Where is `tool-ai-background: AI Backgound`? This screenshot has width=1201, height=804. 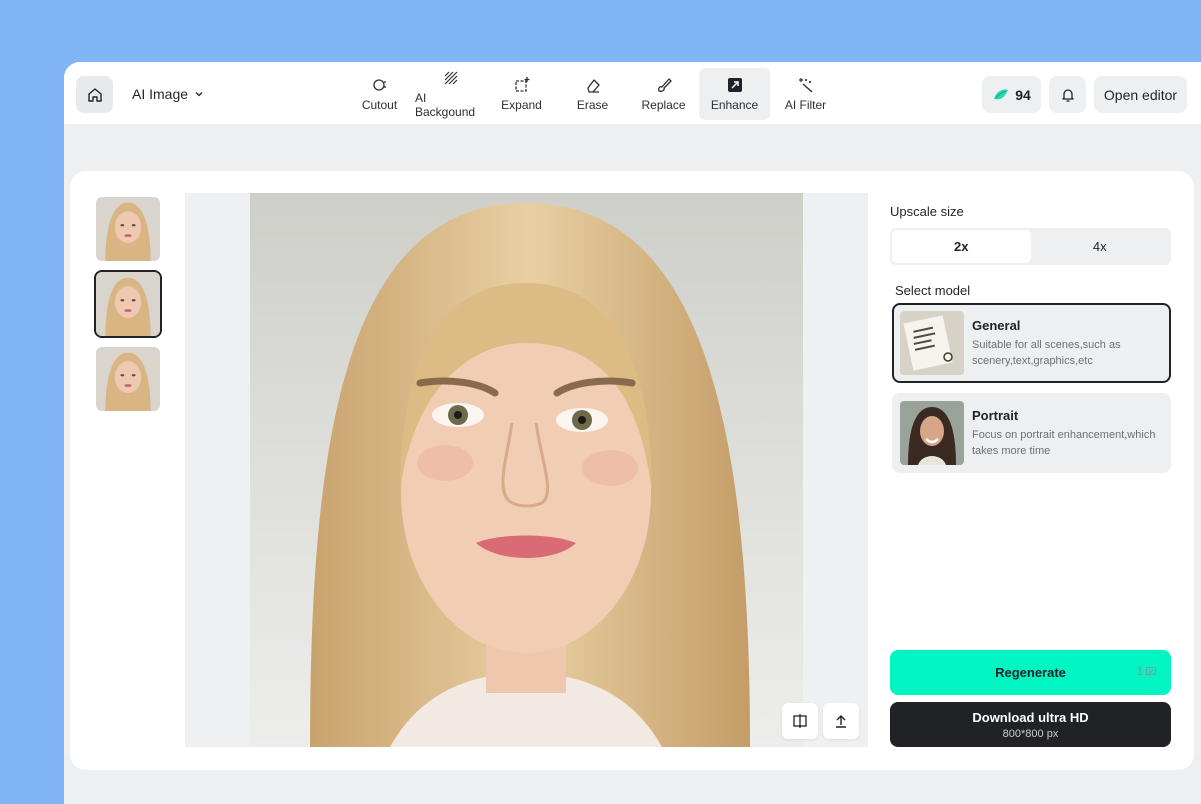 tool-ai-background: AI Backgound is located at coordinates (450, 94).